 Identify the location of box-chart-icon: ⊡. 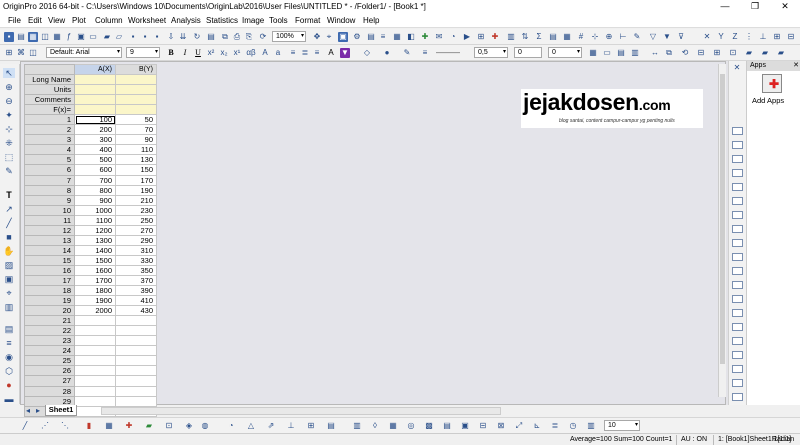
(169, 426).